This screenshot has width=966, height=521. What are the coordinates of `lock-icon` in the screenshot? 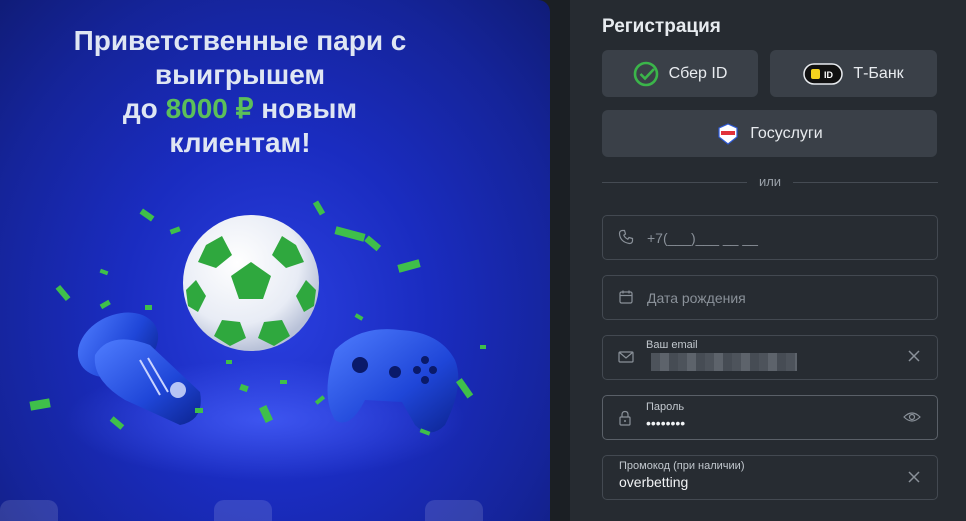 It's located at (625, 418).